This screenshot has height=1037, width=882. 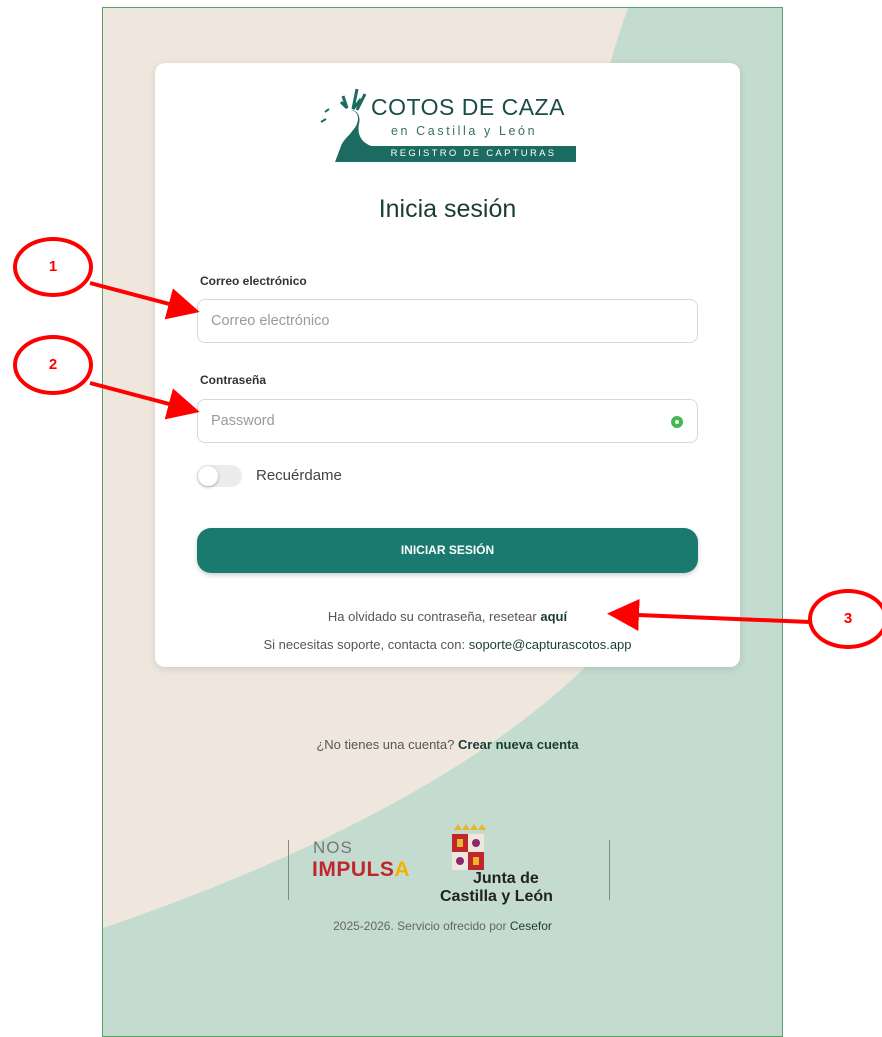 I want to click on annotation-marker-1: 1, so click(x=53, y=267).